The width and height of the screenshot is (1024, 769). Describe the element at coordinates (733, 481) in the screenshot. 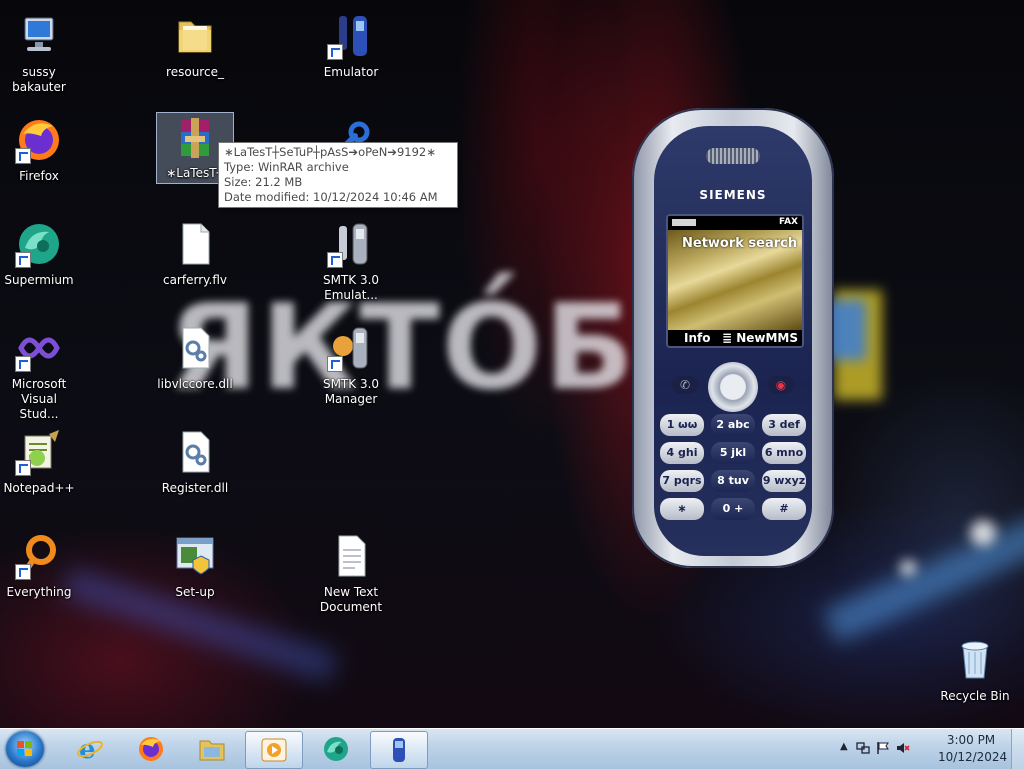

I see `key-8: 8 tuv` at that location.